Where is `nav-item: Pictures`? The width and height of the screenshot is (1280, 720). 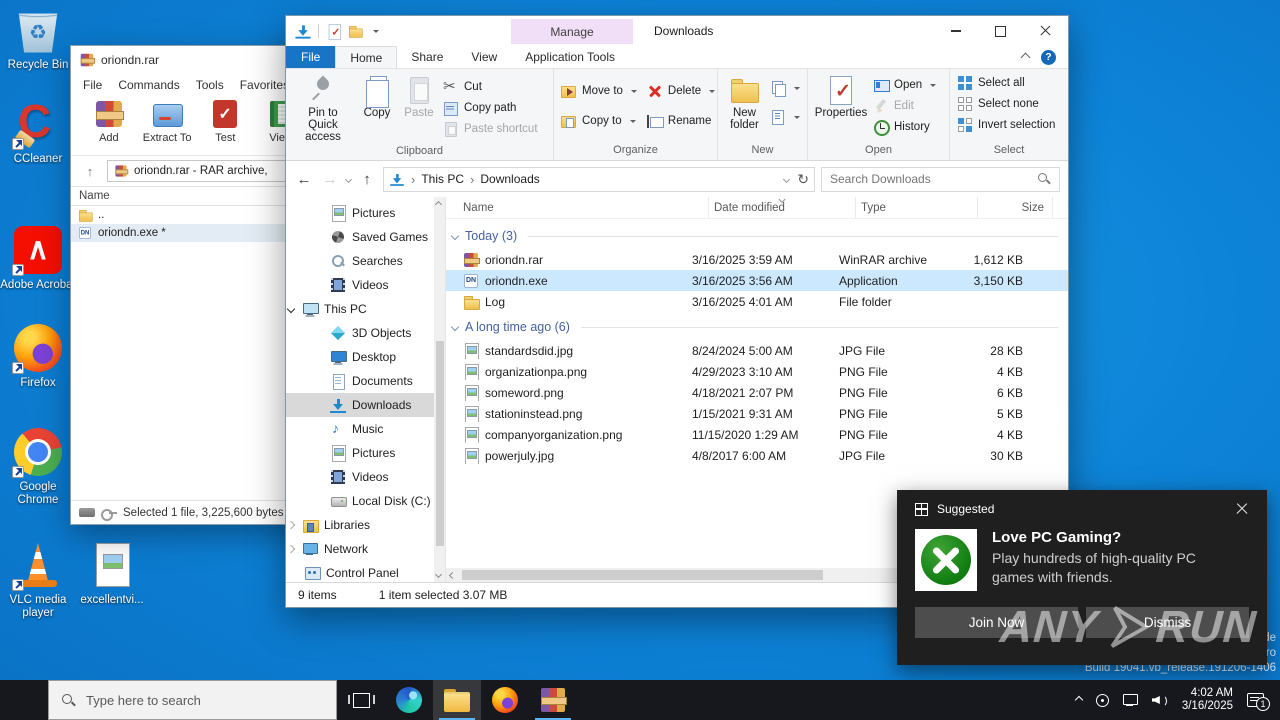 nav-item: Pictures is located at coordinates (365, 213).